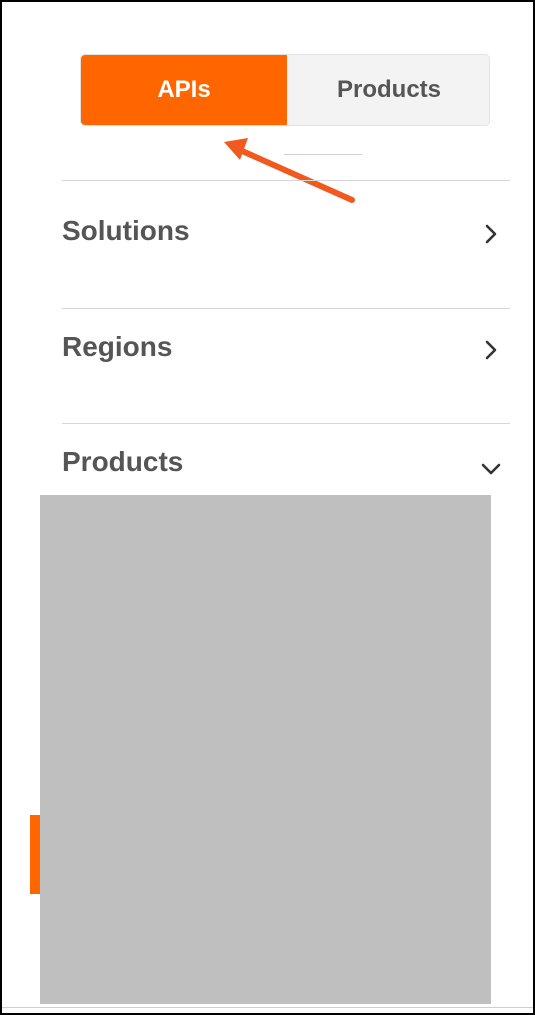 The image size is (535, 1015). Describe the element at coordinates (184, 90) in the screenshot. I see `apis-tab: APIs` at that location.